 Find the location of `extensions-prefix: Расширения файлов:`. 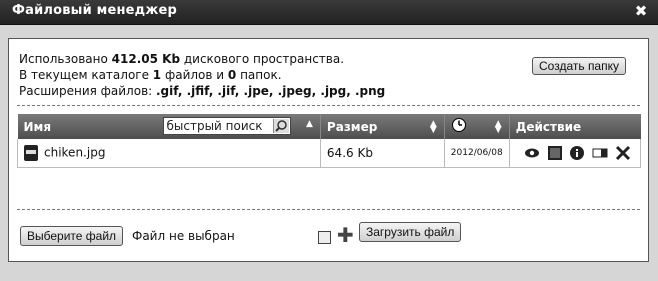

extensions-prefix: Расширения файлов: is located at coordinates (87, 91).